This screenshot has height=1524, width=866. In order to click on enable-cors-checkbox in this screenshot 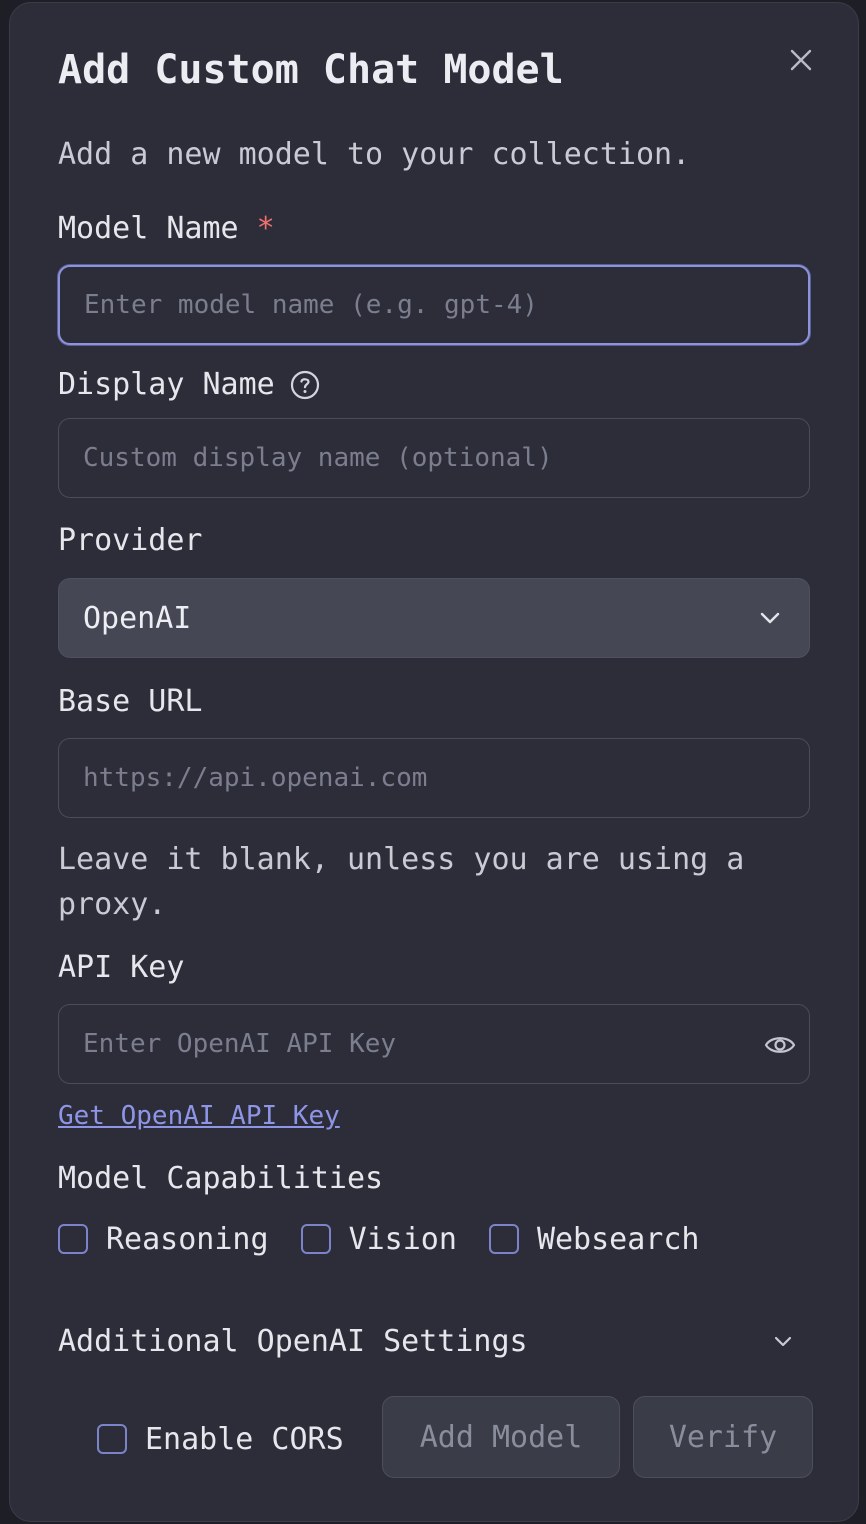, I will do `click(112, 1439)`.